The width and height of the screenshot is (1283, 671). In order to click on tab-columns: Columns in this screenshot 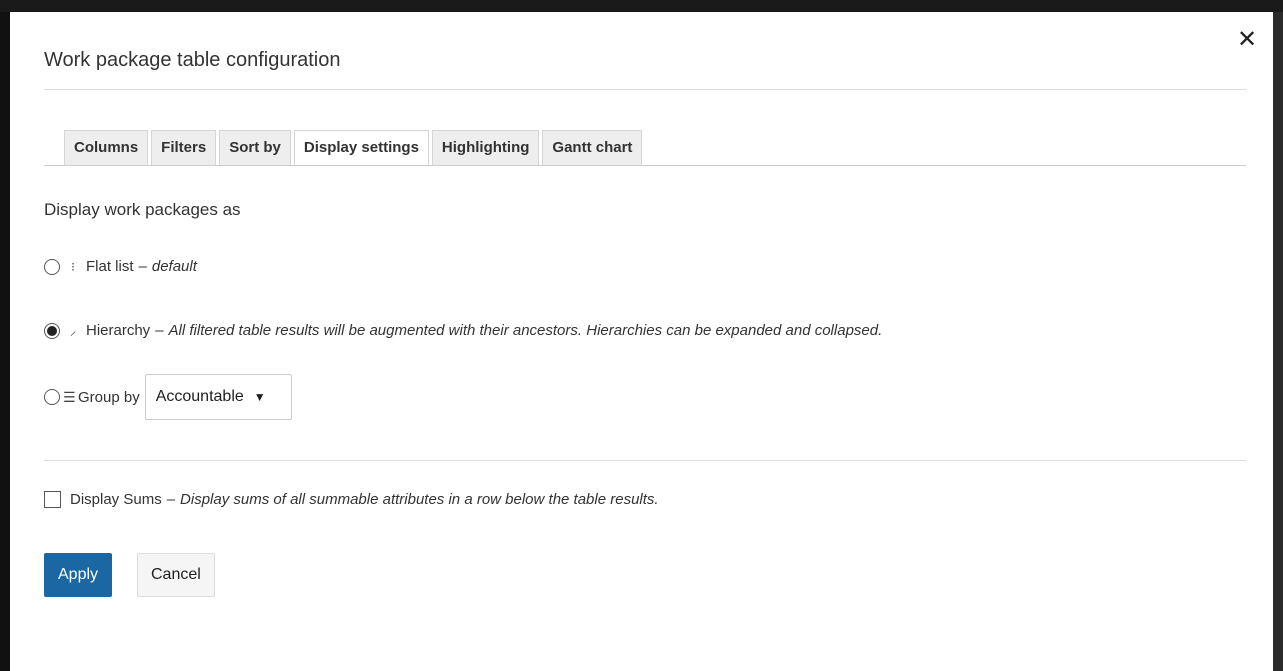, I will do `click(106, 147)`.